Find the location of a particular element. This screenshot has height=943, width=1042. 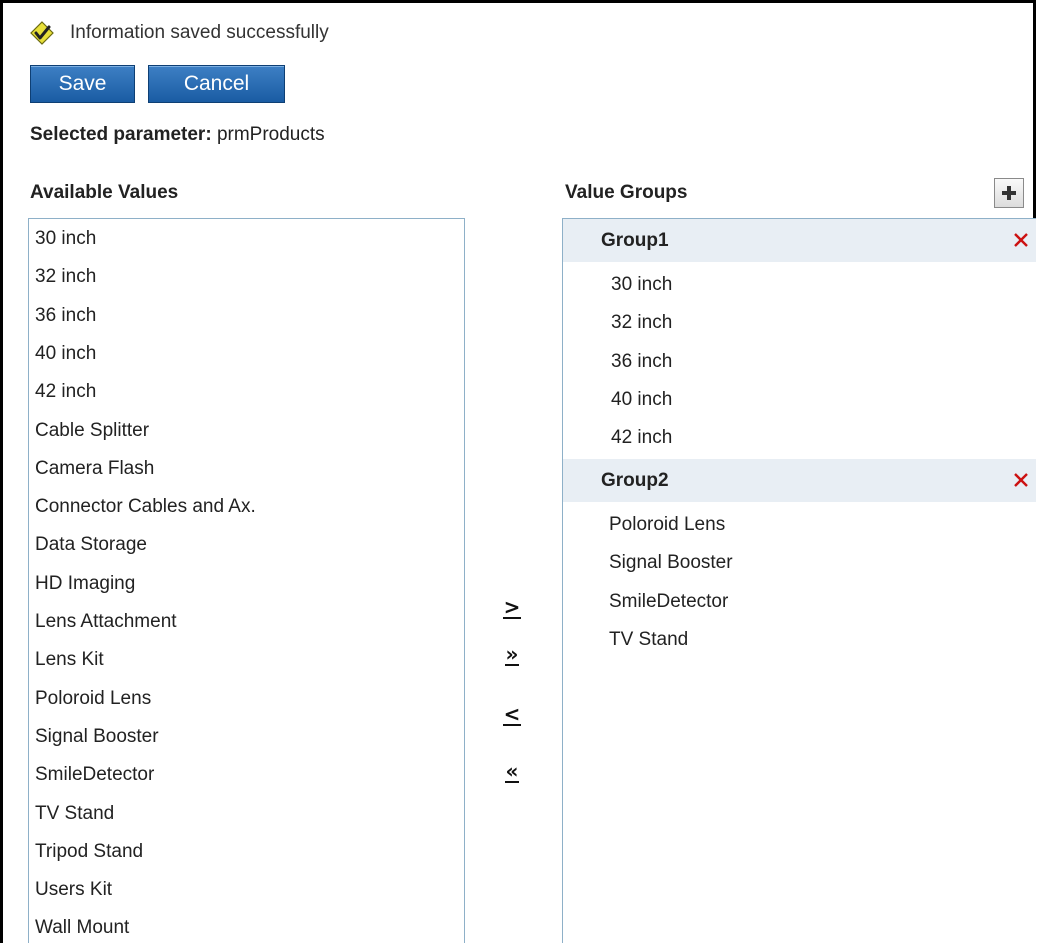

status-message: Information saved successfully is located at coordinates (179, 33).